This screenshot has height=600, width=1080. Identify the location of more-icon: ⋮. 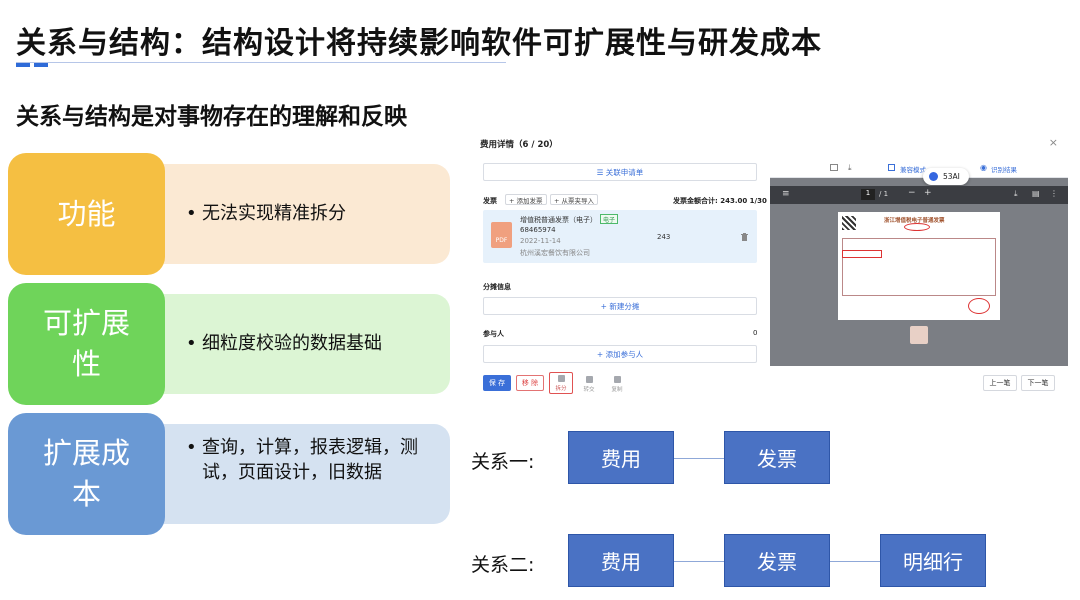
(1054, 193).